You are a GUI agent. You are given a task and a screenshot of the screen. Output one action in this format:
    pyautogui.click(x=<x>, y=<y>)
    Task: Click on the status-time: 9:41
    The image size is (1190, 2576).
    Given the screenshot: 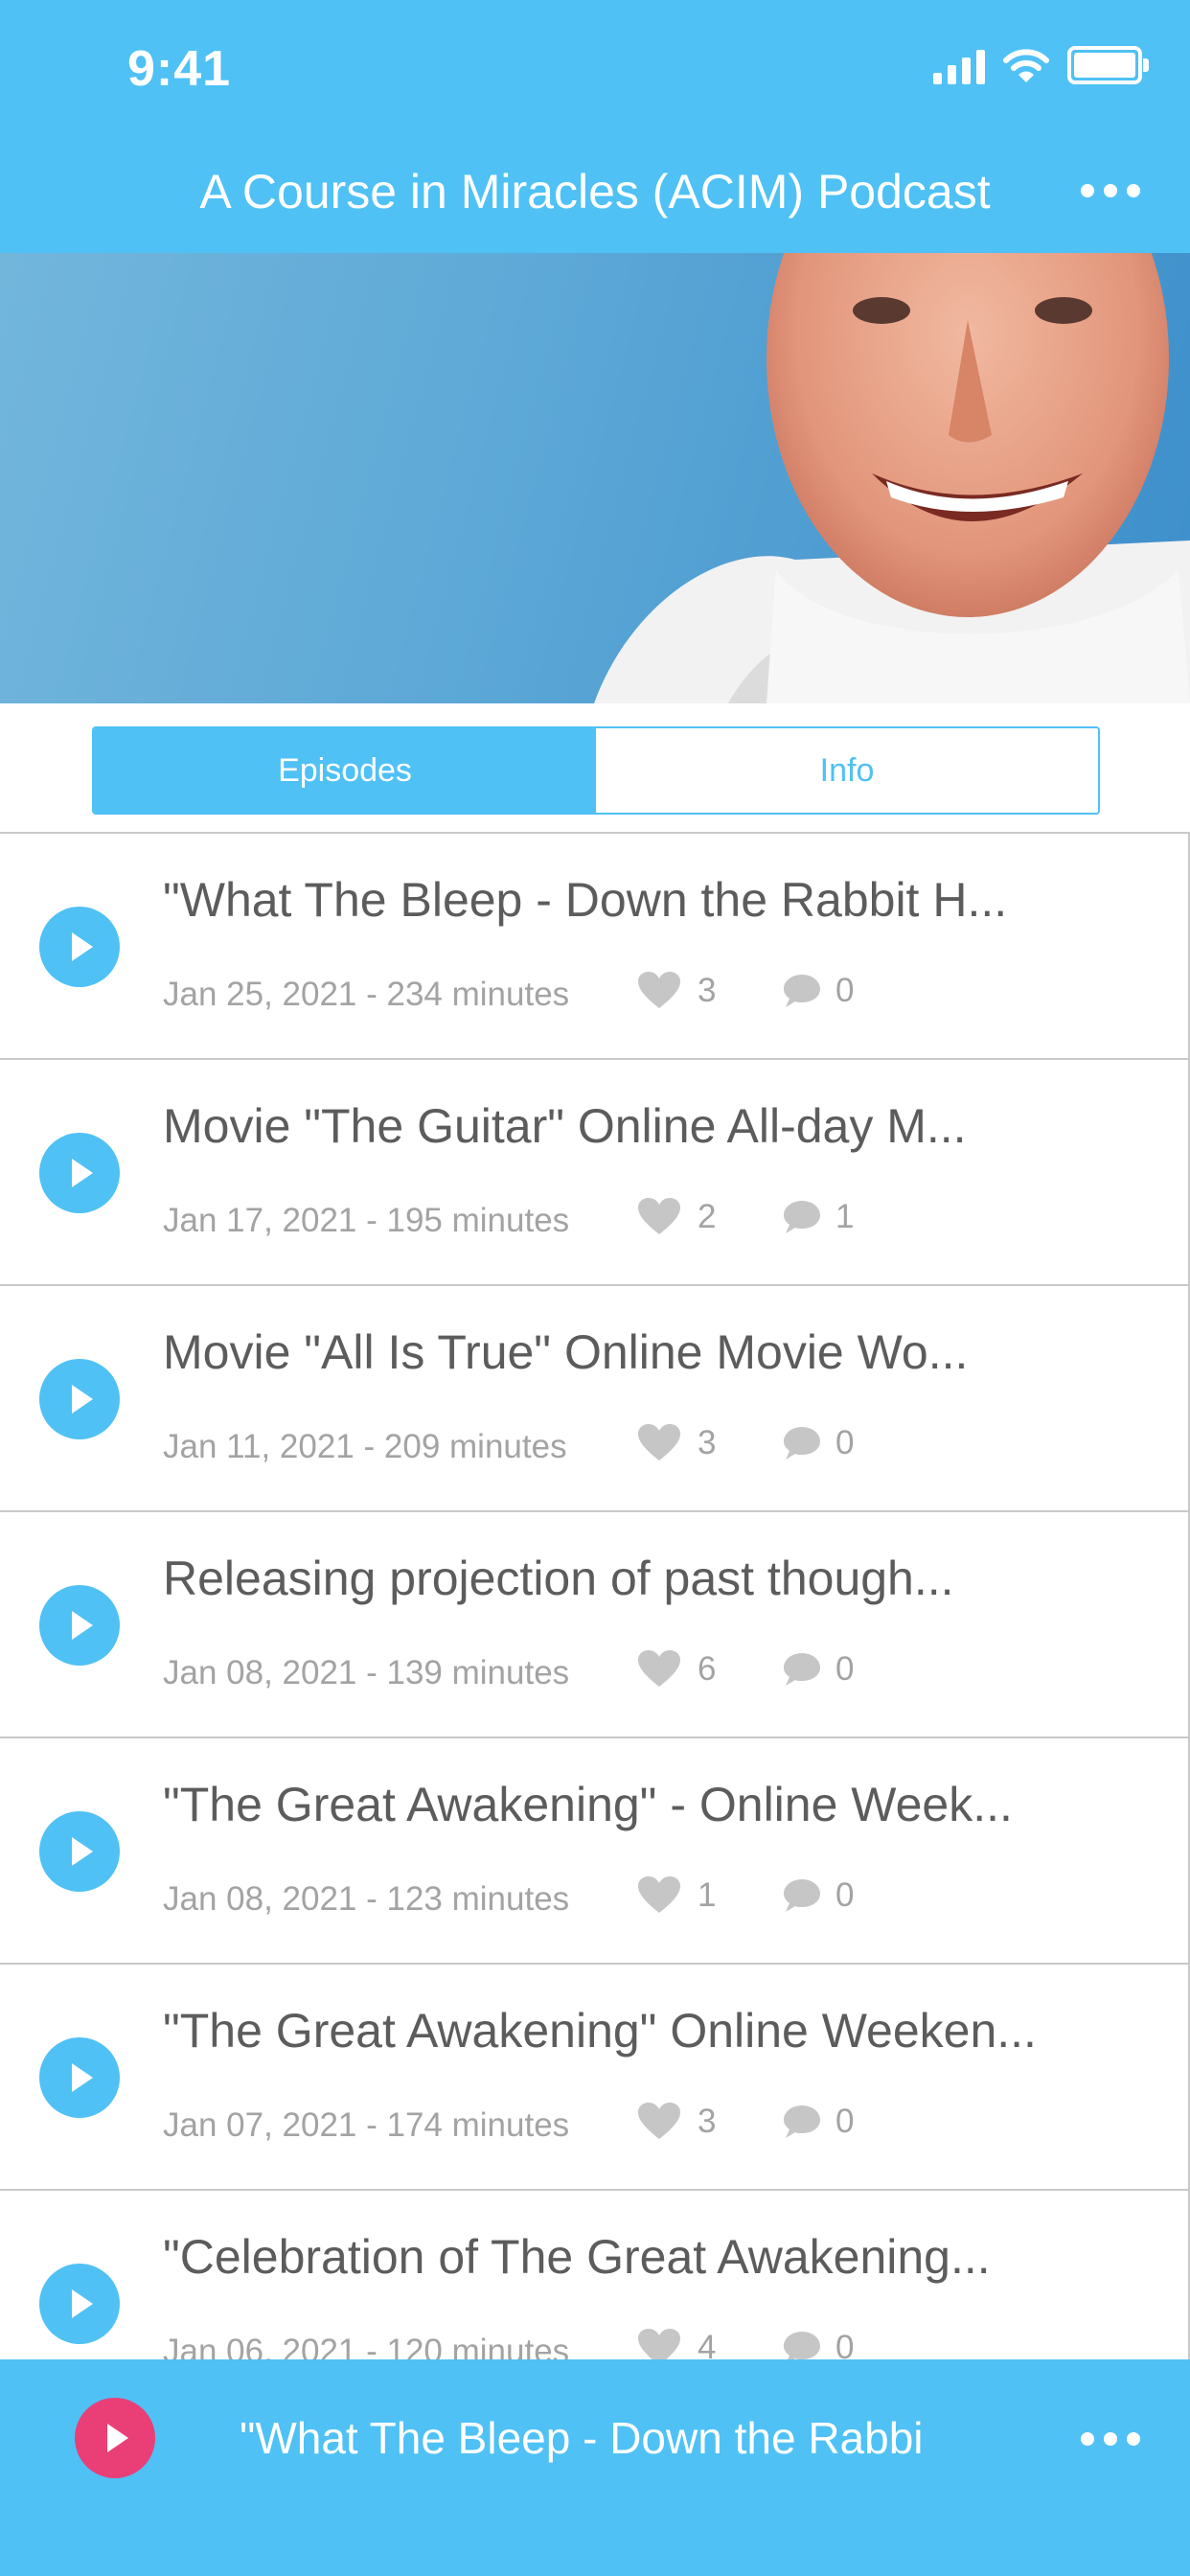 What is the action you would take?
    pyautogui.click(x=179, y=69)
    